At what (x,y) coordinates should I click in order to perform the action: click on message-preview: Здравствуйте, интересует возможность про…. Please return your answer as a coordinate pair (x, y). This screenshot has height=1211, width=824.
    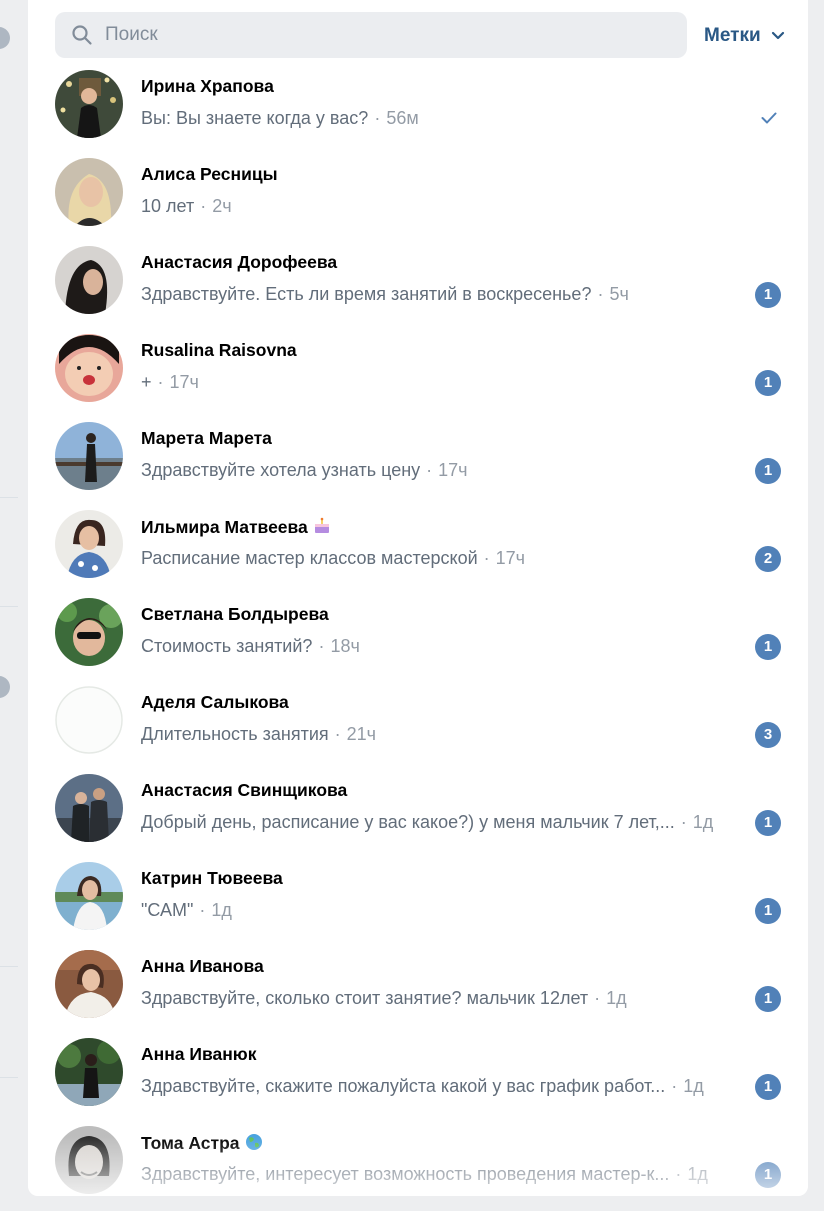
    Looking at the image, I should click on (444, 1174).